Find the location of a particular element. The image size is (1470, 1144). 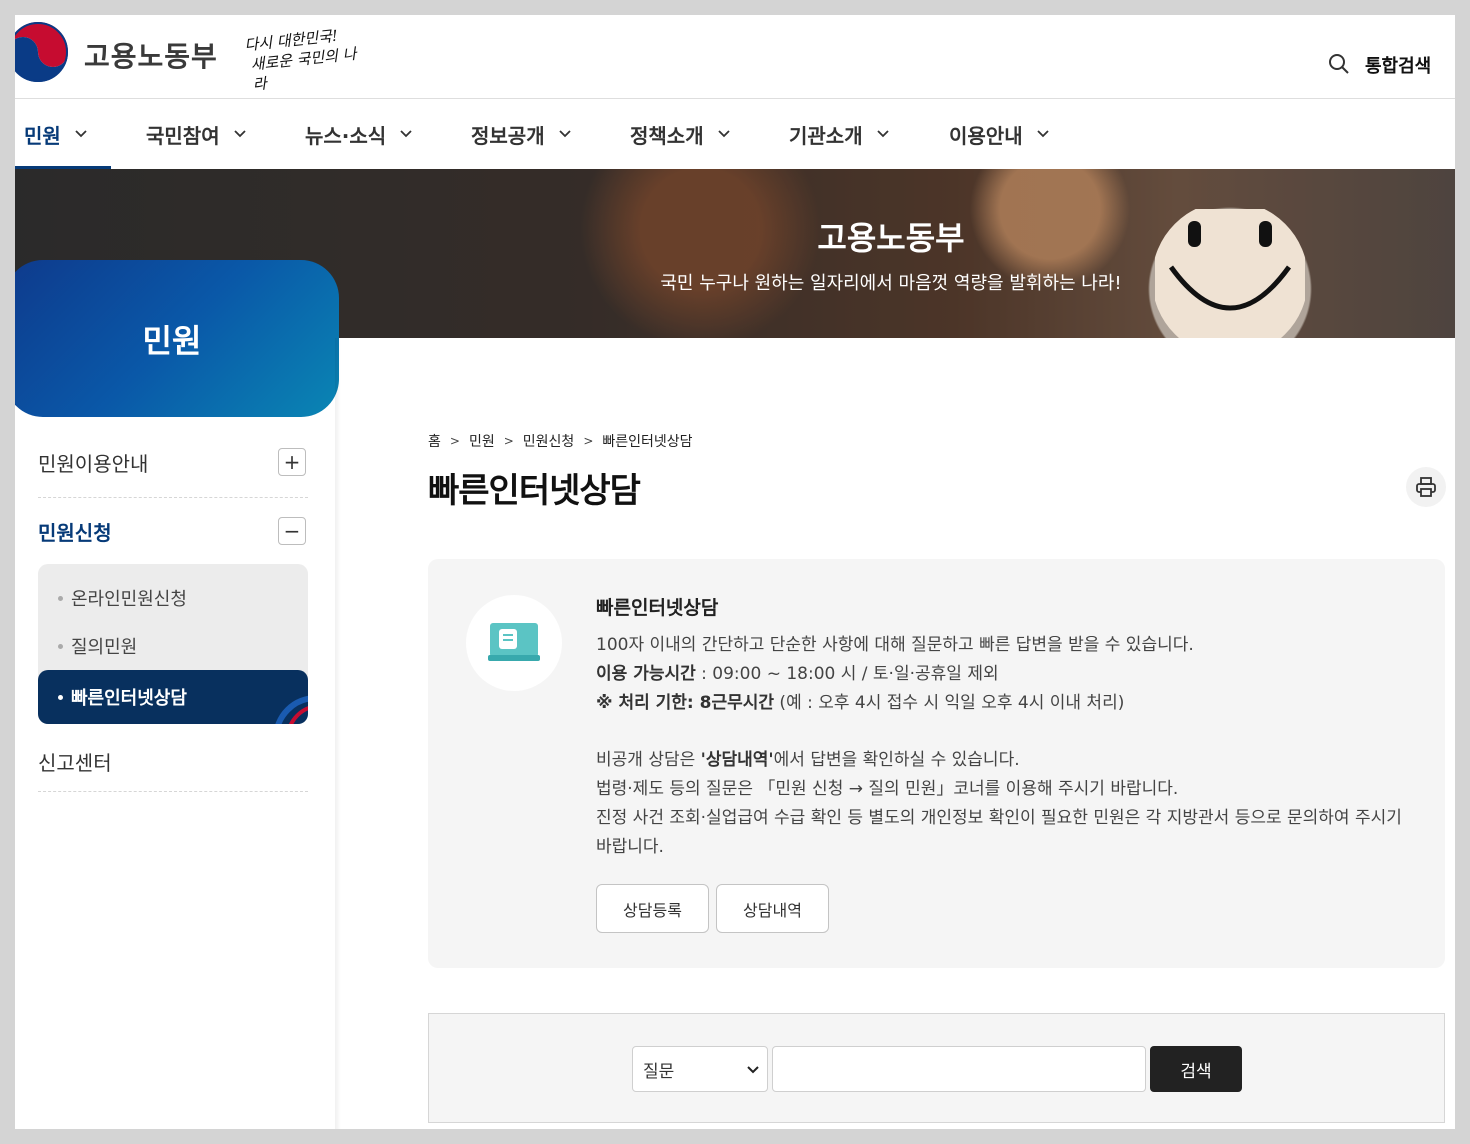

collapse-button: − is located at coordinates (292, 531).